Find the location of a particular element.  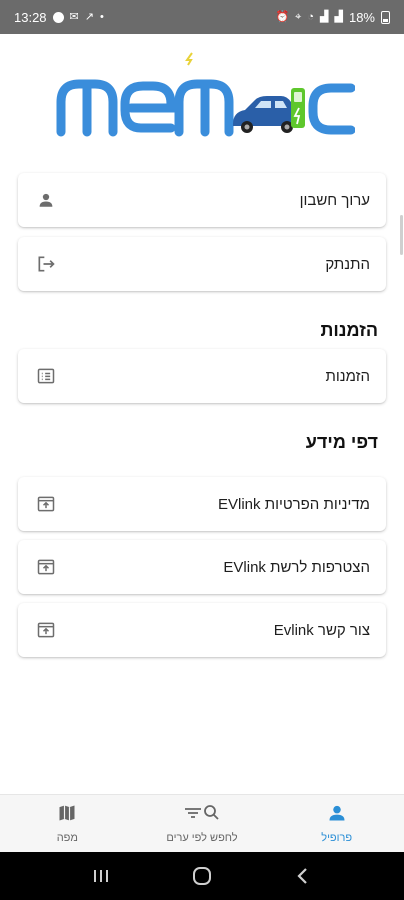

system-navigation-bar is located at coordinates (202, 876).